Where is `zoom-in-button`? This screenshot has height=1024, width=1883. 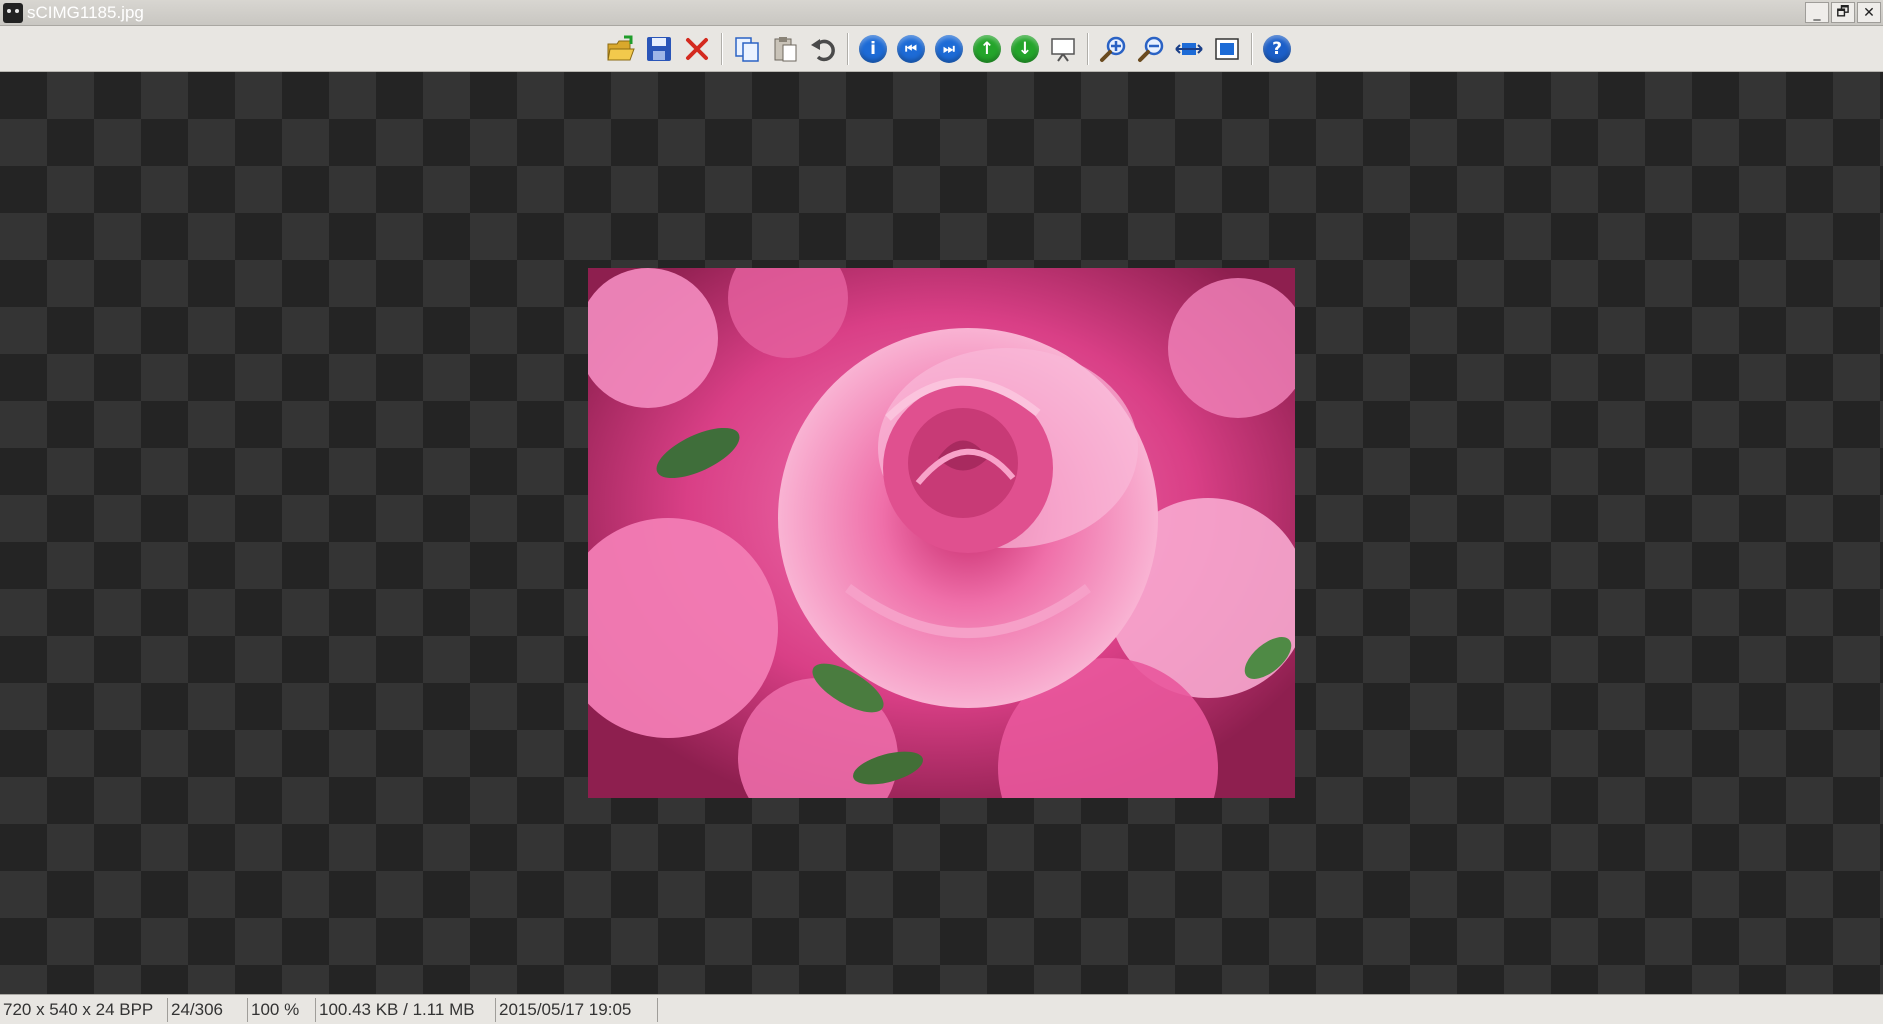 zoom-in-button is located at coordinates (1113, 49).